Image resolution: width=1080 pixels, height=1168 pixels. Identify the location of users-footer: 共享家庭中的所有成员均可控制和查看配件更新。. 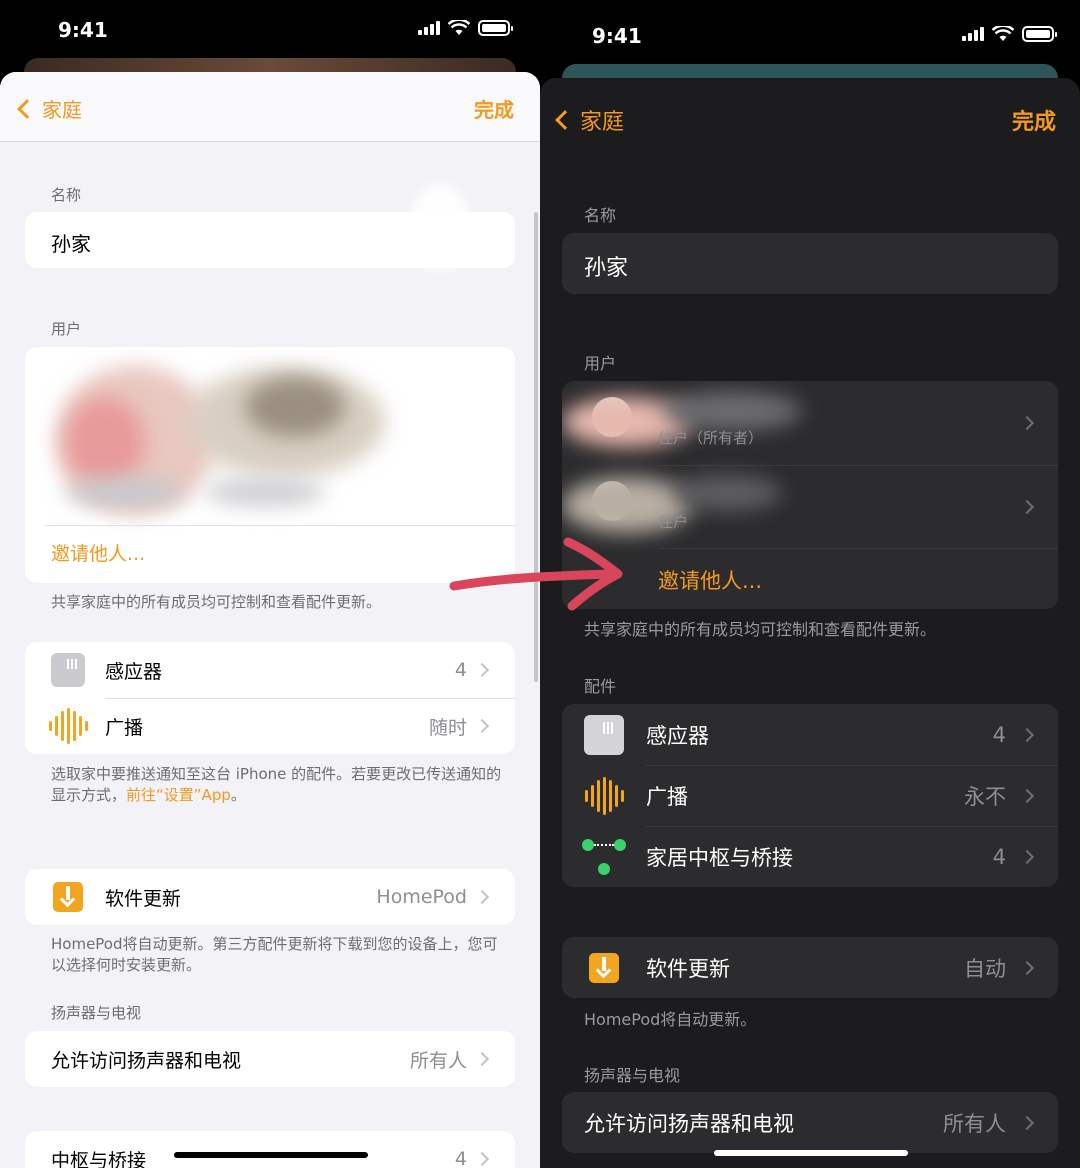
(760, 629).